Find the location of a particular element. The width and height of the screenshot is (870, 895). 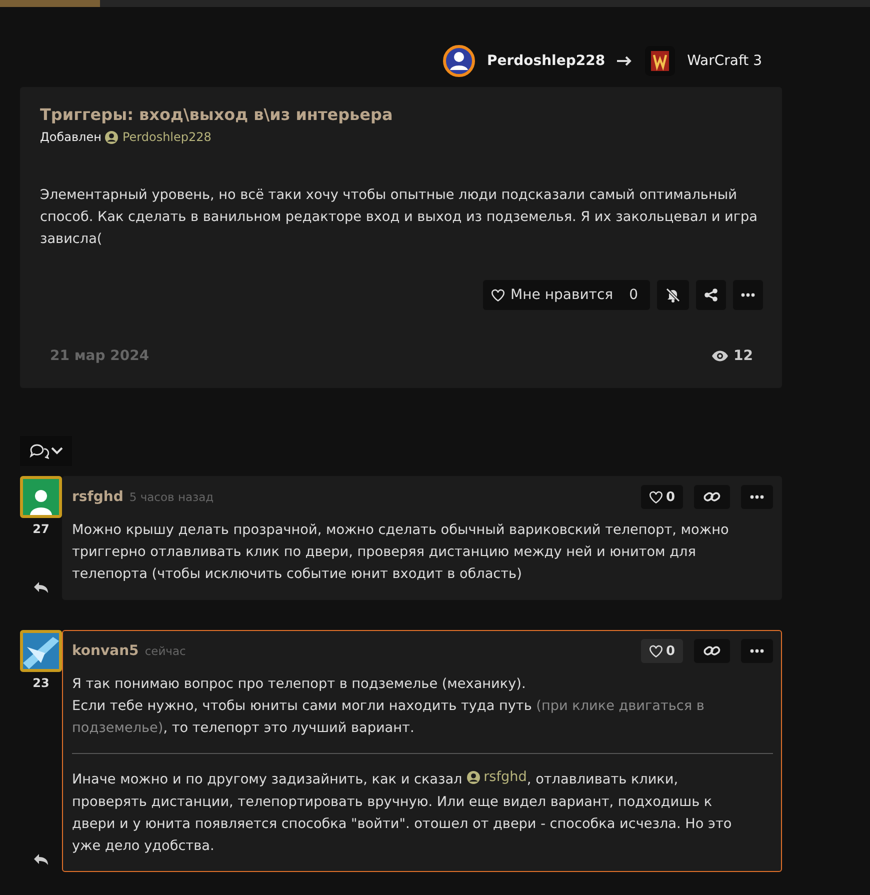

user-rank: 27 is located at coordinates (41, 529).